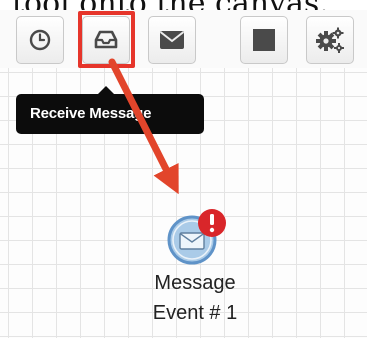 Image resolution: width=367 pixels, height=338 pixels. Describe the element at coordinates (212, 223) in the screenshot. I see `exclamation-icon` at that location.